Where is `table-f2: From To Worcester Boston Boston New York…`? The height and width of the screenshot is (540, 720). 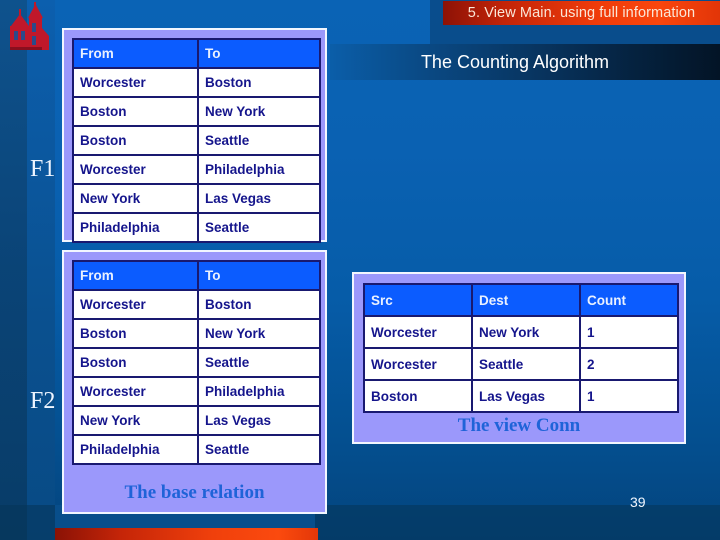
table-f2: From To Worcester Boston Boston New York… is located at coordinates (196, 362).